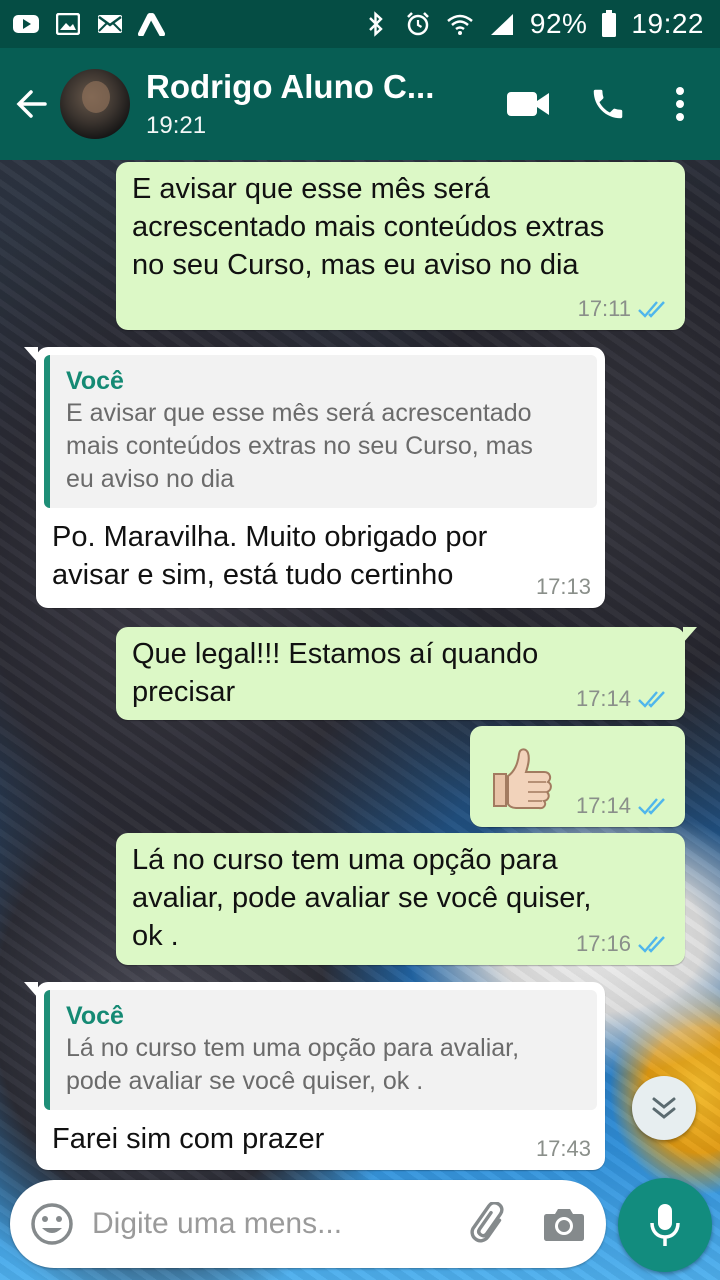 The width and height of the screenshot is (720, 1280). Describe the element at coordinates (176, 125) in the screenshot. I see `last-seen: 19:21` at that location.